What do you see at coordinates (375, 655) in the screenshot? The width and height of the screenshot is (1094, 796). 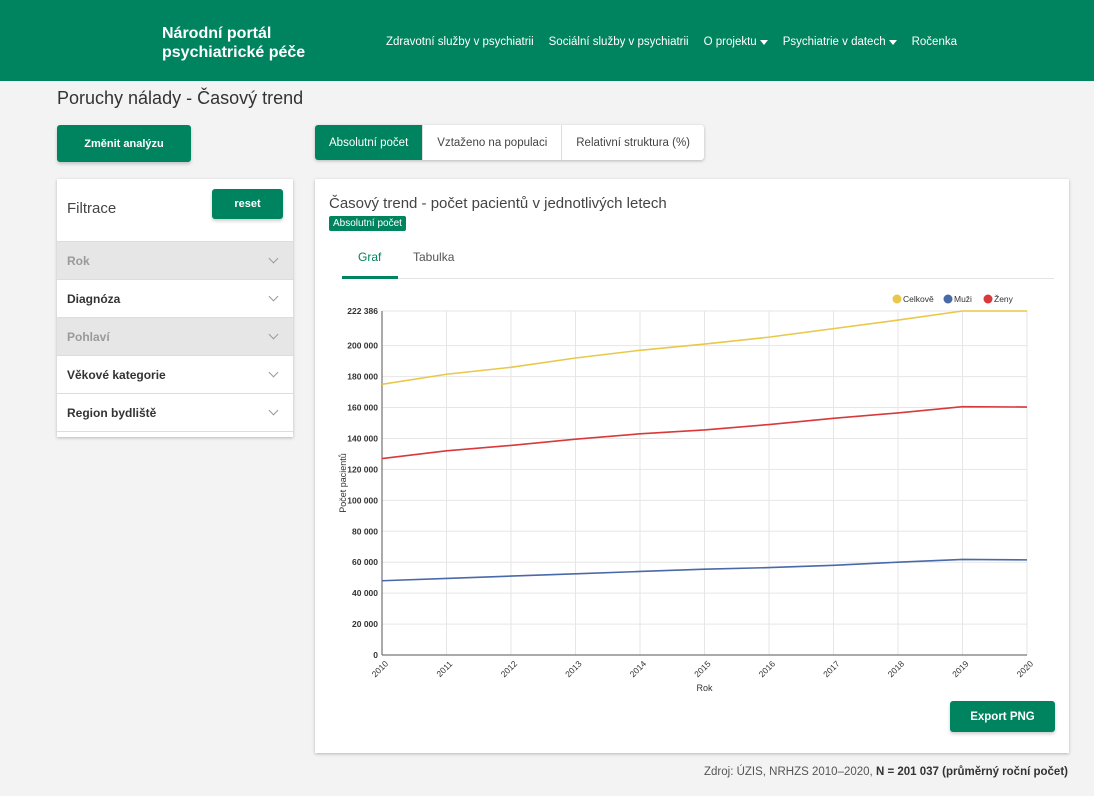 I see `y-tick-label: 0` at bounding box center [375, 655].